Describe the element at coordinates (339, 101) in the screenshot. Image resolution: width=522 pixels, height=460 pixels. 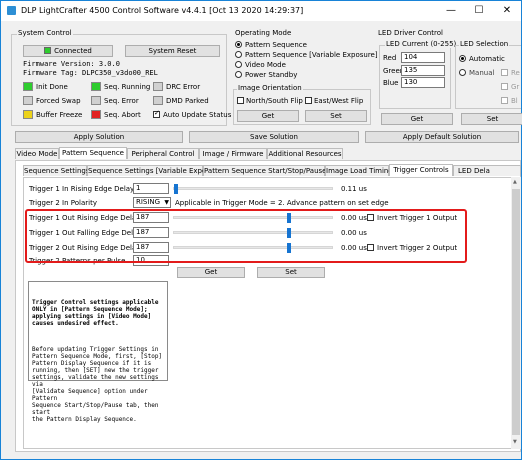
I see `east-west-flip-label: East/West Flip` at that location.